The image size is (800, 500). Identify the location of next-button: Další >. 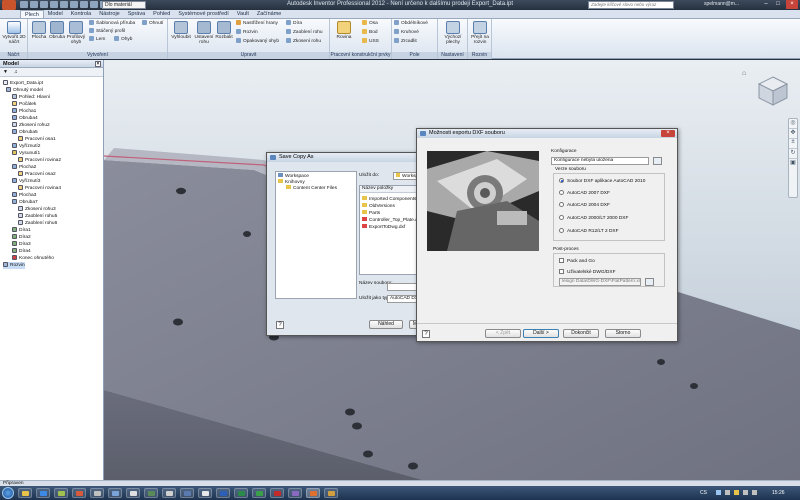
(541, 333).